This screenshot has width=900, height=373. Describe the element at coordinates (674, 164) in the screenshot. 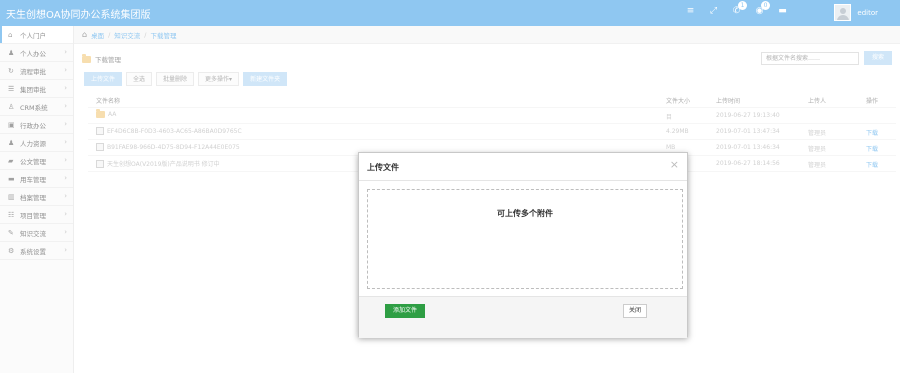

I see `close-icon: ×` at that location.